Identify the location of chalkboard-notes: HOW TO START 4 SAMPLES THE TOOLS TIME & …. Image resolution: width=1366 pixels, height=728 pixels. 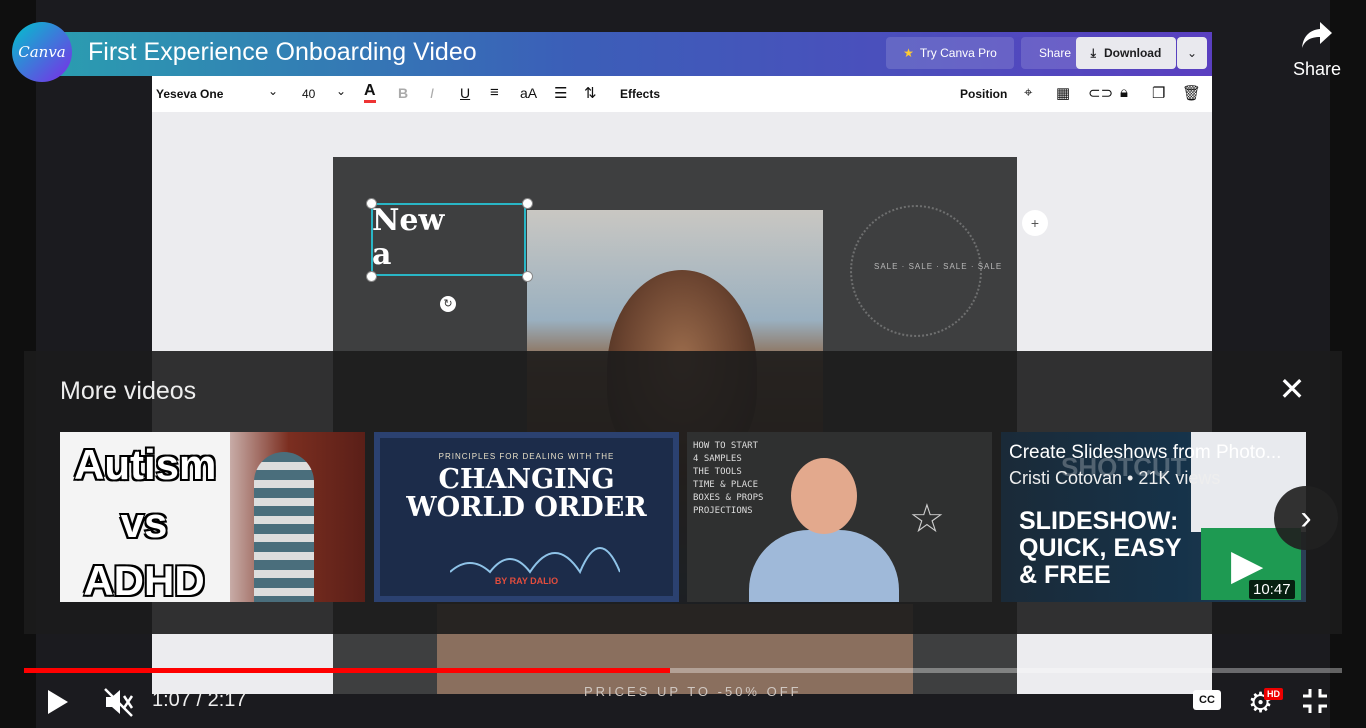
(728, 478).